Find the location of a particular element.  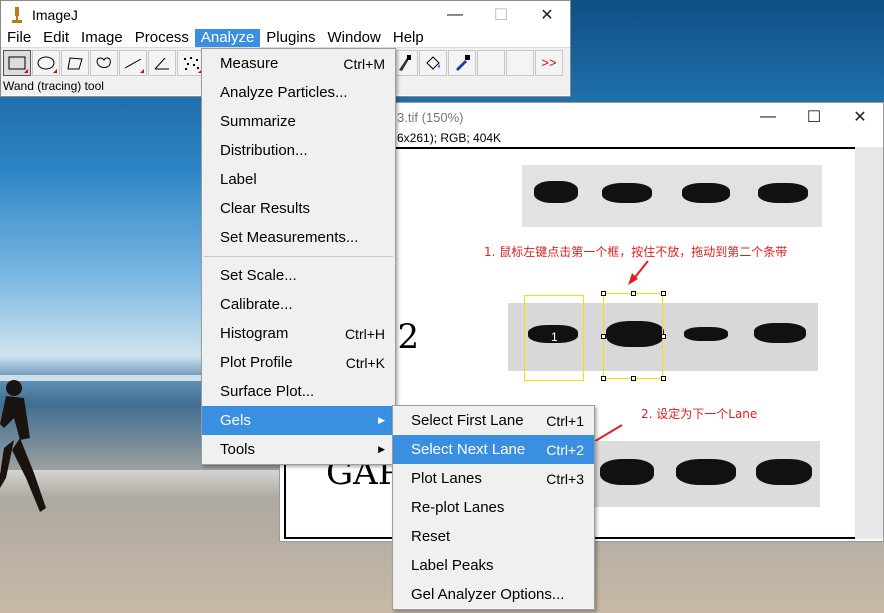

menu-item-clear-results: Clear Results is located at coordinates (298, 208).